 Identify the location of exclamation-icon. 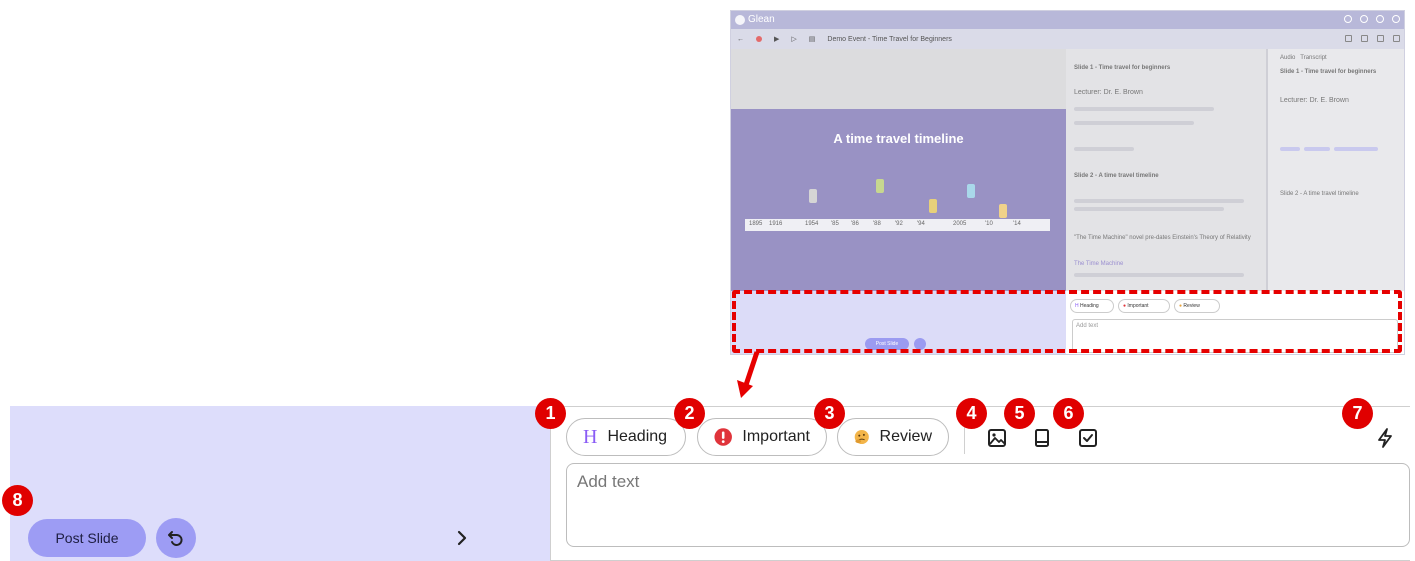
(723, 437).